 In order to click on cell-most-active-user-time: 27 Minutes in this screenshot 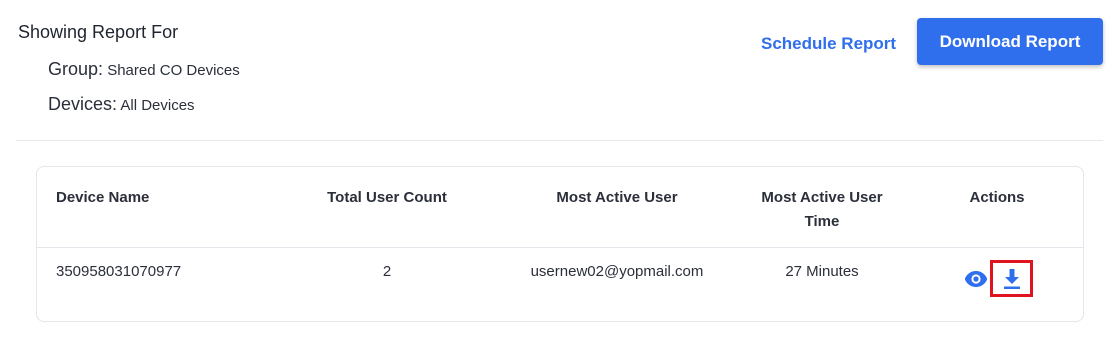, I will do `click(822, 271)`.